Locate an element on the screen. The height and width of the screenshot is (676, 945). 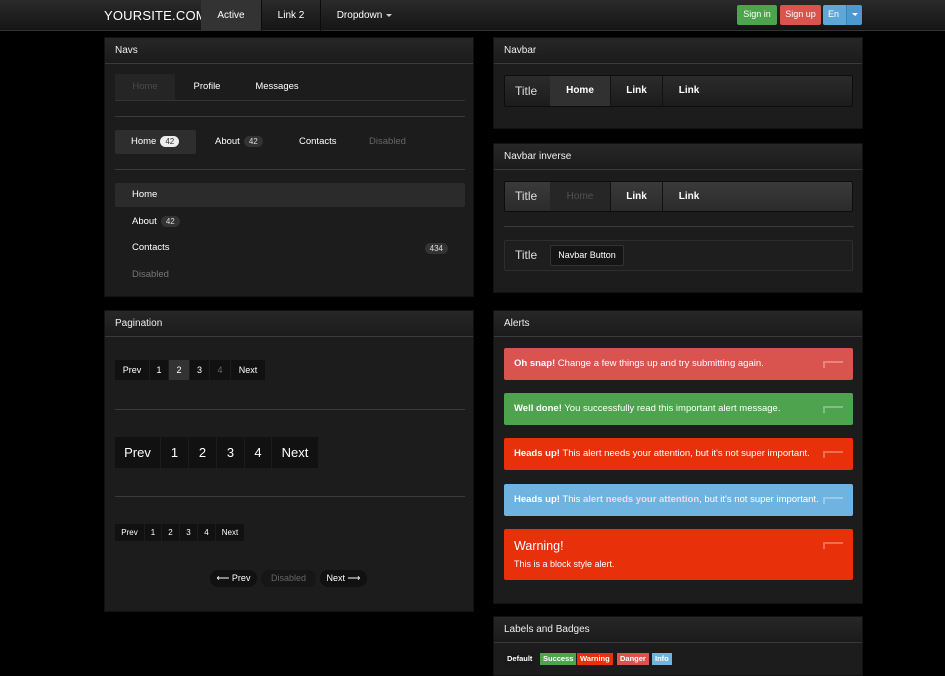
nav-link-2: Link 2 is located at coordinates (291, 15).